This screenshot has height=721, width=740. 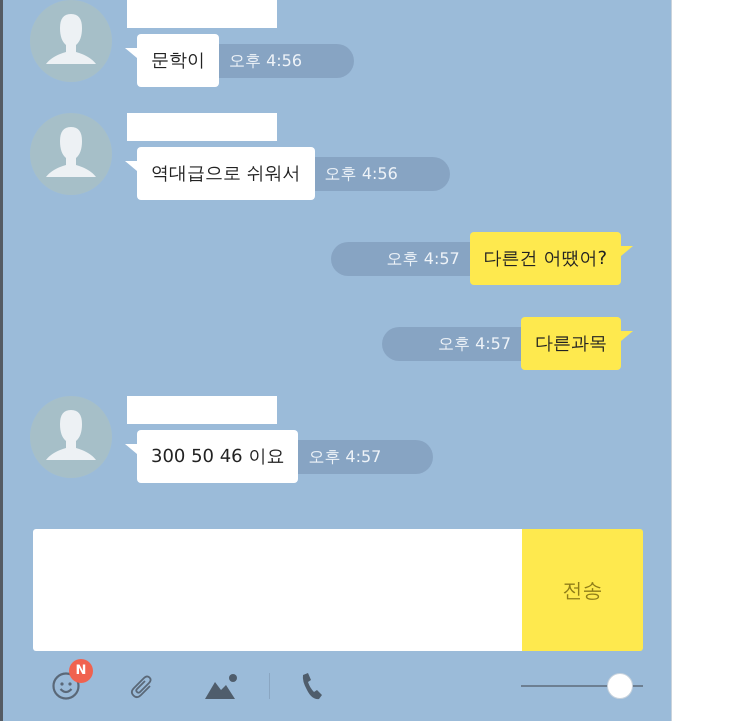 I want to click on zoom-slider, so click(x=582, y=686).